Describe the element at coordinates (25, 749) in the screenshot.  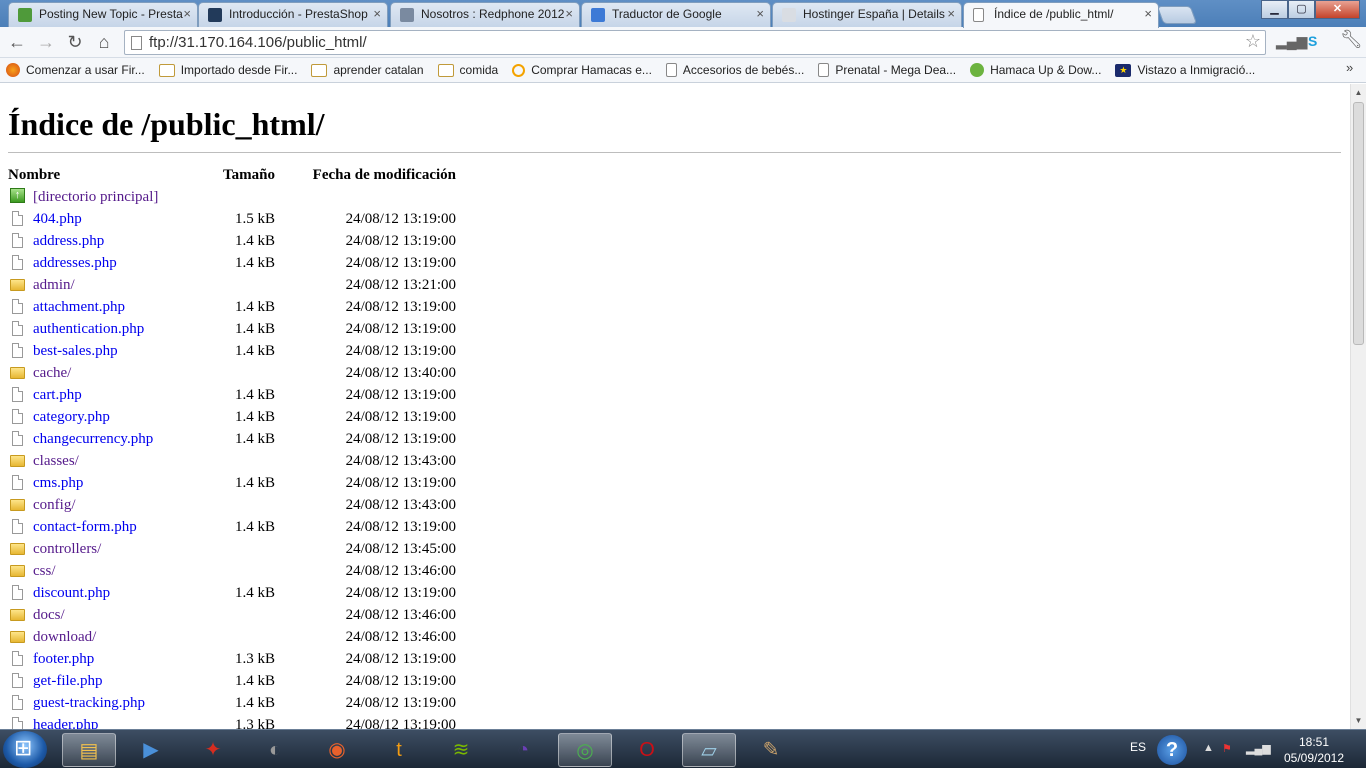
I see `start-button` at that location.